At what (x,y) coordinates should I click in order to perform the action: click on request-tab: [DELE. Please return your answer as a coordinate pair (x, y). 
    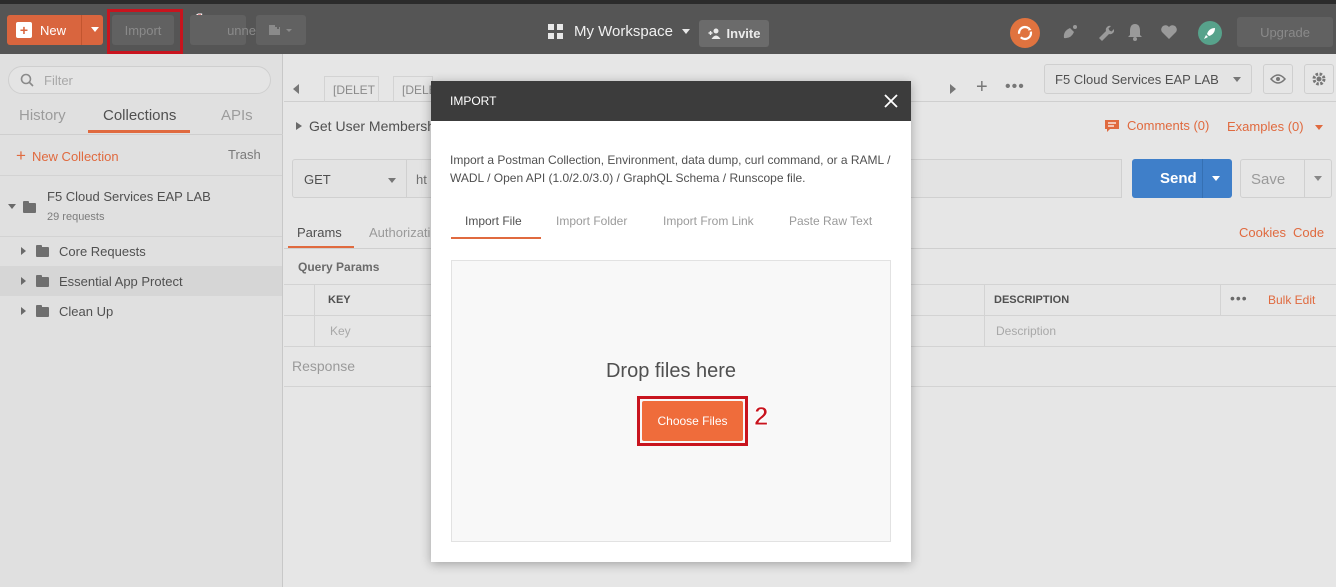
    Looking at the image, I should click on (415, 89).